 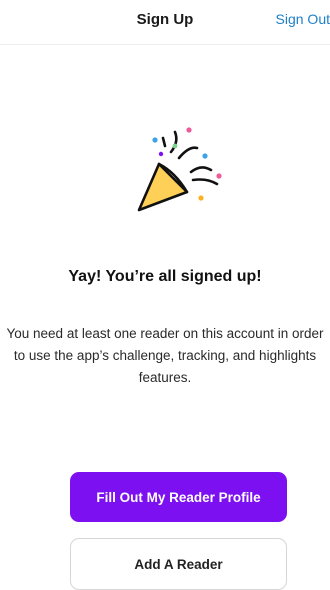 What do you see at coordinates (165, 22) in the screenshot?
I see `nav-bar: Sign Up Sign Out` at bounding box center [165, 22].